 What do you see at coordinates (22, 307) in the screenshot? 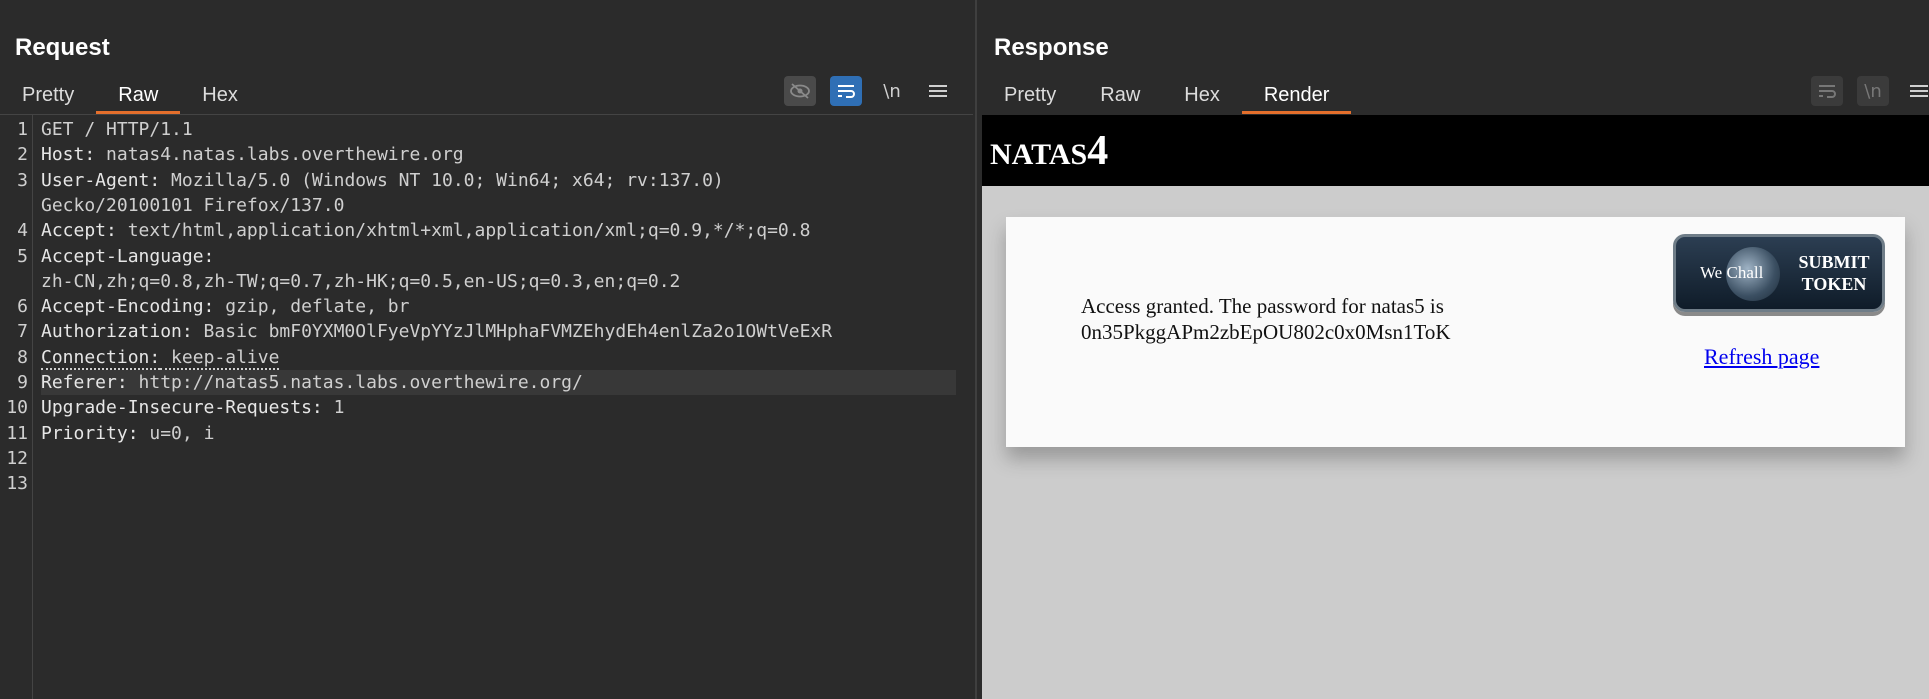
I see `line-number: 6` at bounding box center [22, 307].